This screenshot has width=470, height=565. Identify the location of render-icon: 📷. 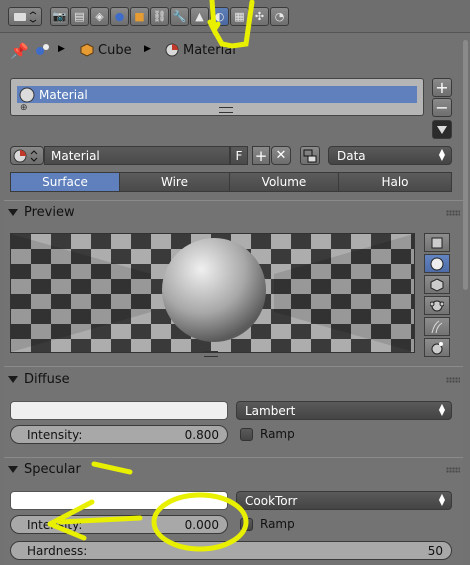
(59, 16).